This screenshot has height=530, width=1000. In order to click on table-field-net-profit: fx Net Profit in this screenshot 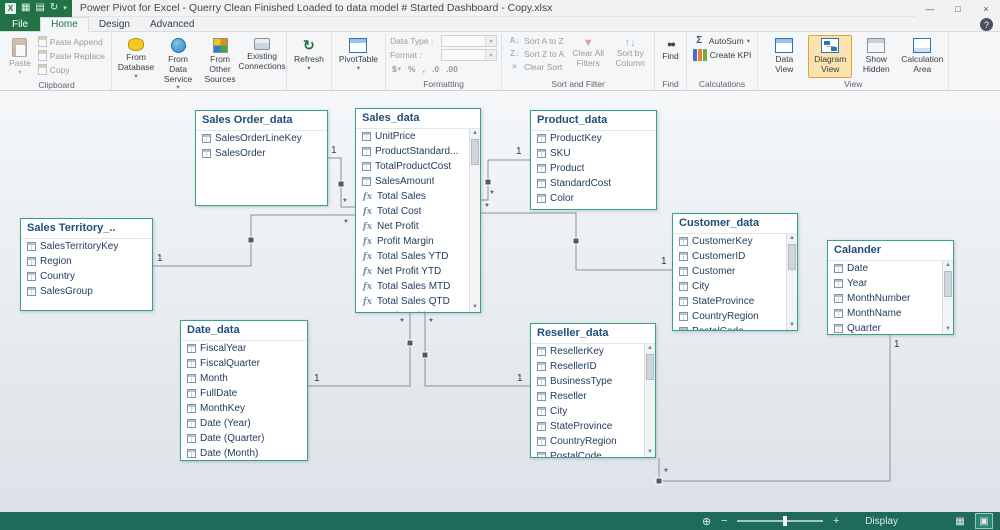, I will do `click(412, 226)`.